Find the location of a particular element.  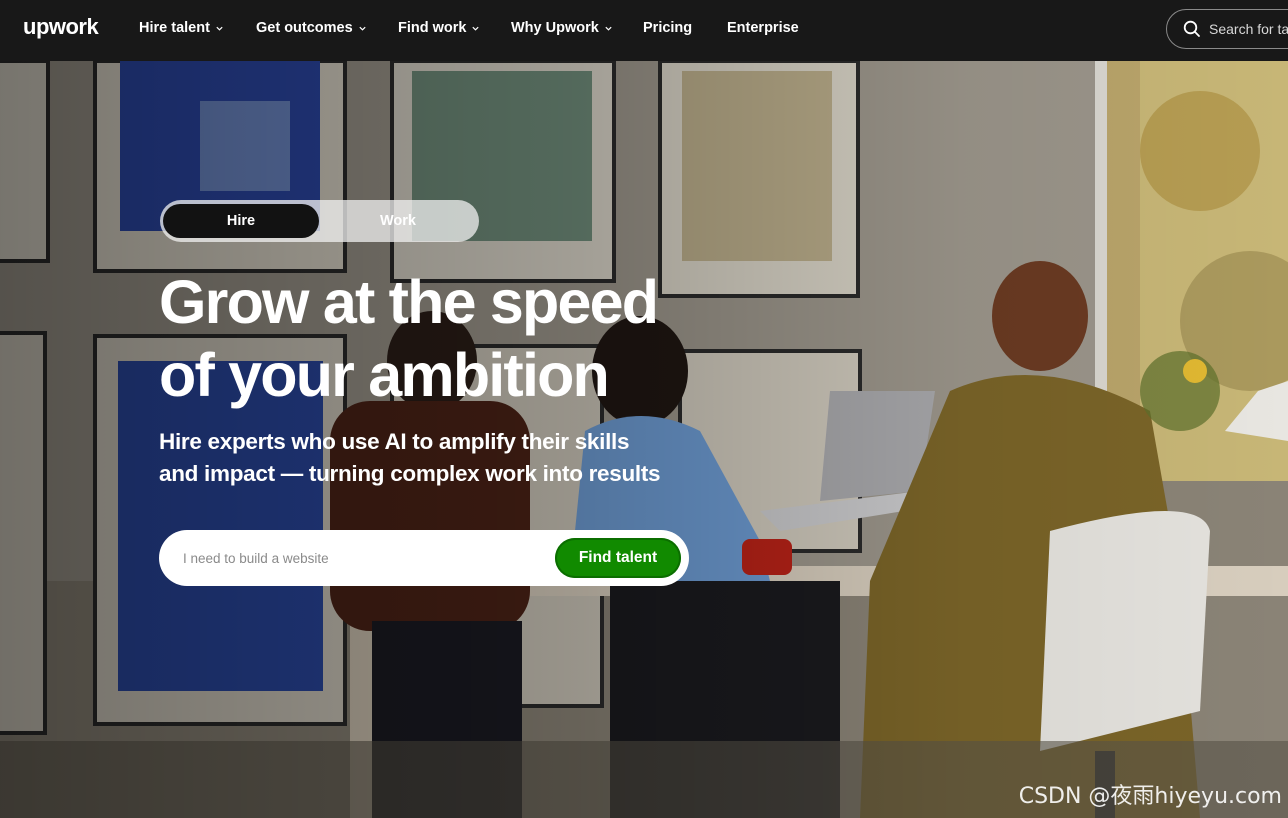

nav-search-placeholder: Search for ta is located at coordinates (1248, 29).